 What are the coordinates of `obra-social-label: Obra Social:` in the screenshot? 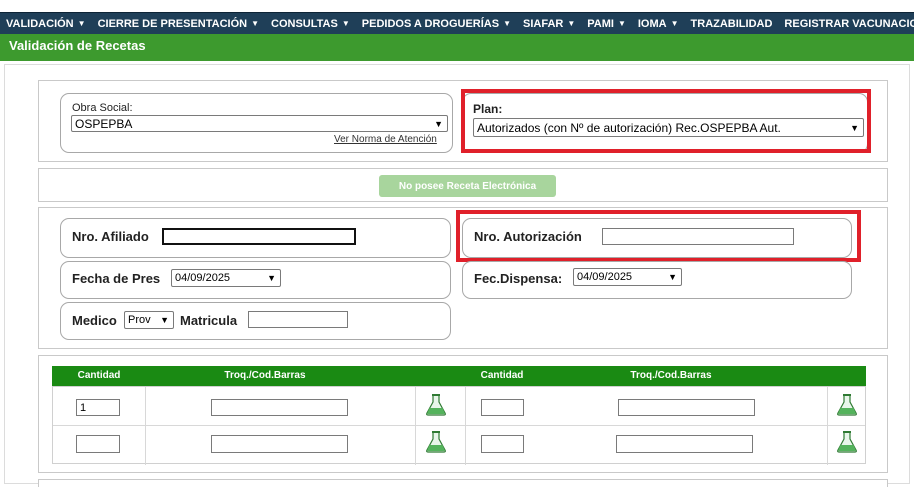 It's located at (102, 108).